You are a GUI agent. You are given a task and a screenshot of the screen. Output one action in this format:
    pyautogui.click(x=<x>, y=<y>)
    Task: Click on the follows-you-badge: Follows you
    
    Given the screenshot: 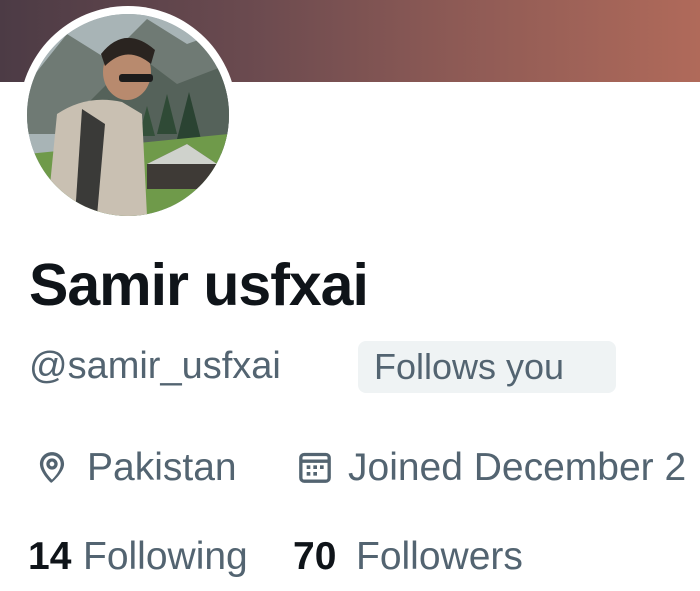 What is the action you would take?
    pyautogui.click(x=487, y=367)
    